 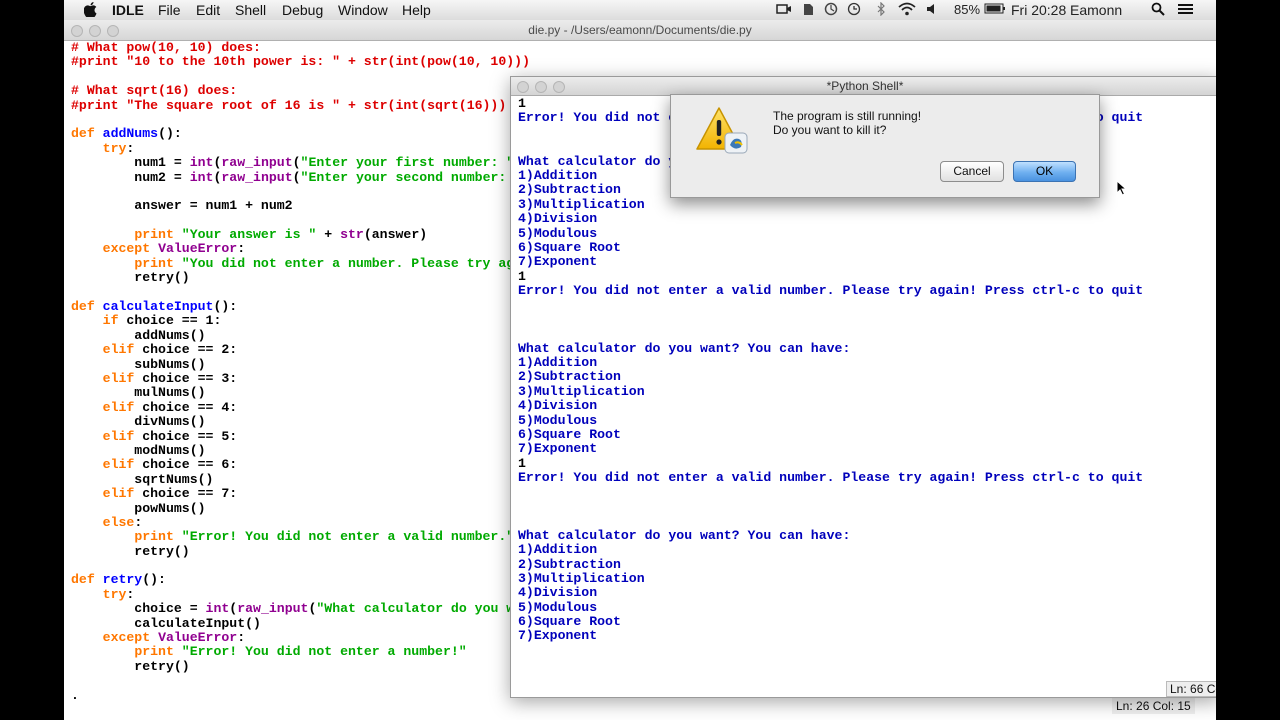 I want to click on code-token: choice == 5:, so click(x=190, y=436).